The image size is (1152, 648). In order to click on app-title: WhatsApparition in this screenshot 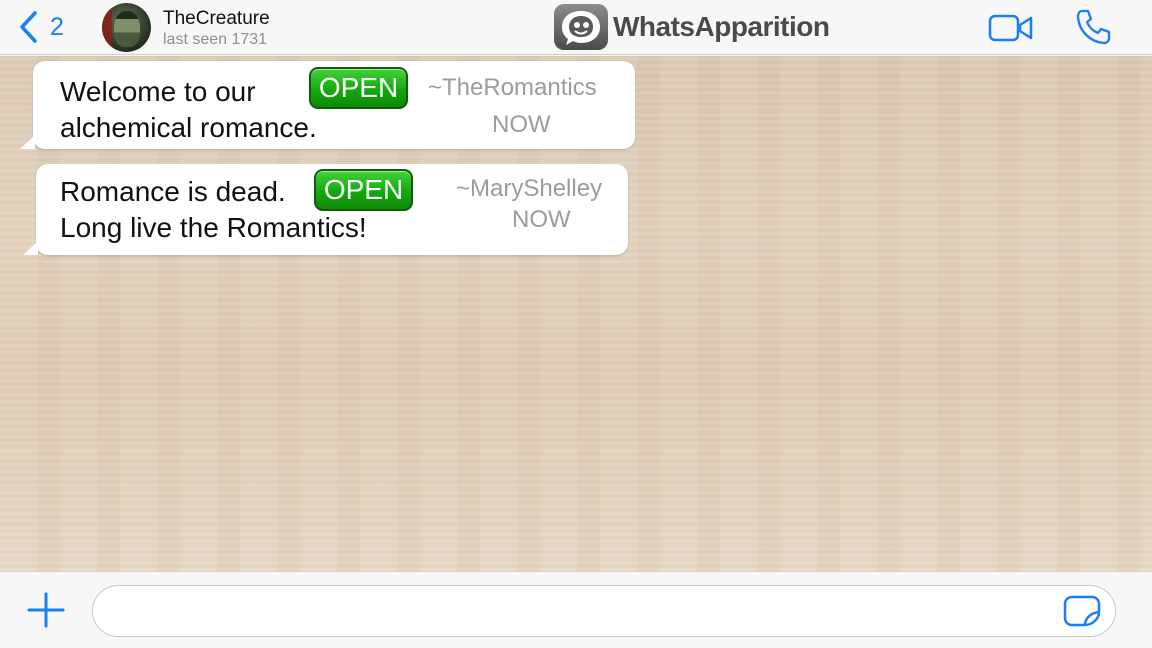, I will do `click(721, 26)`.